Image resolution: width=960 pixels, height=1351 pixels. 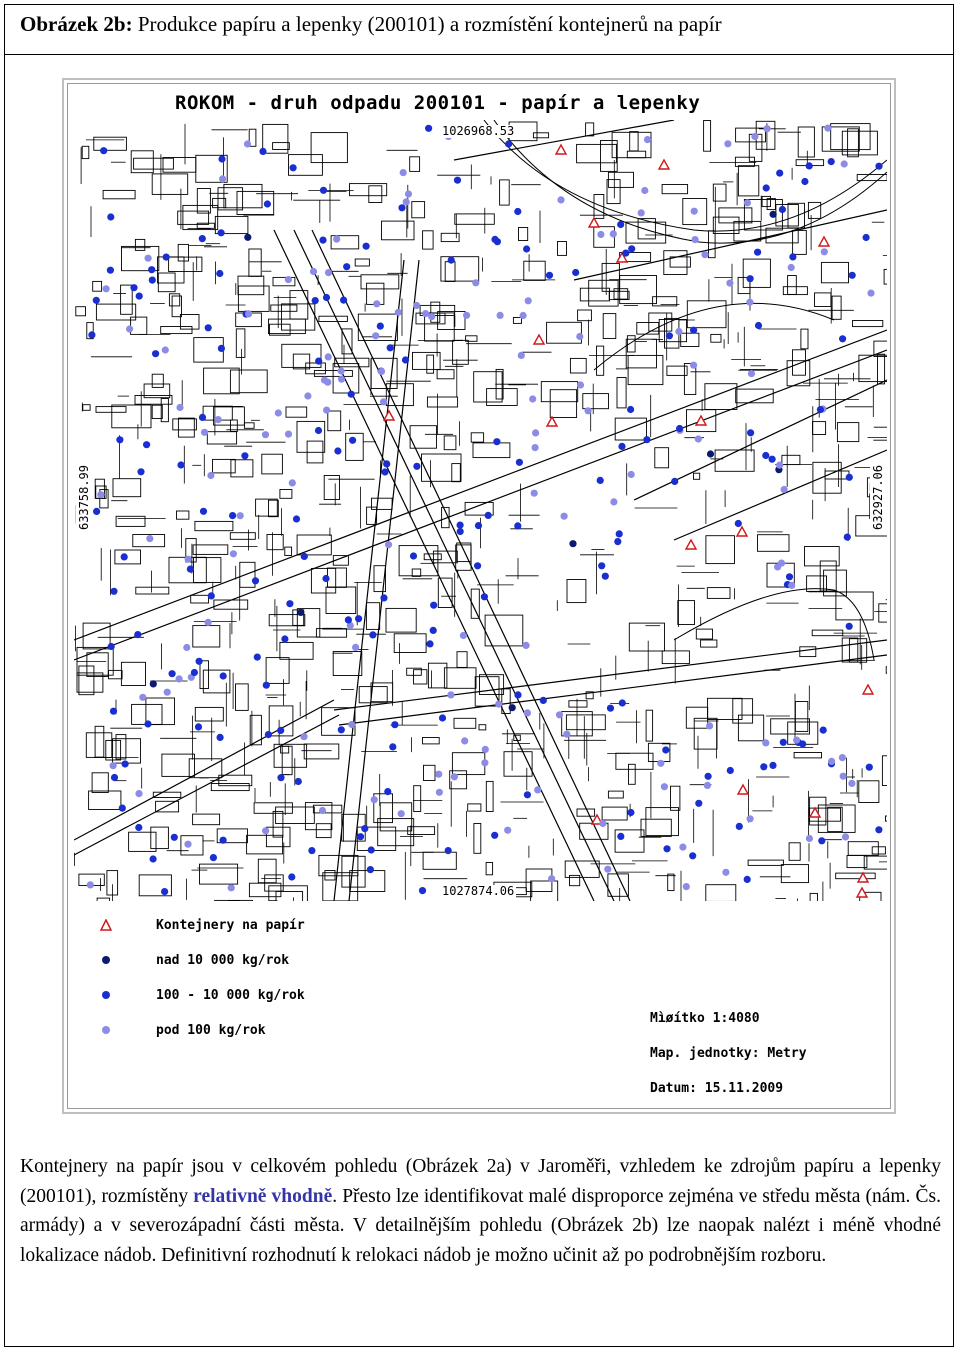 I want to click on map-date: Datum: 15.11.2009, so click(x=717, y=1088).